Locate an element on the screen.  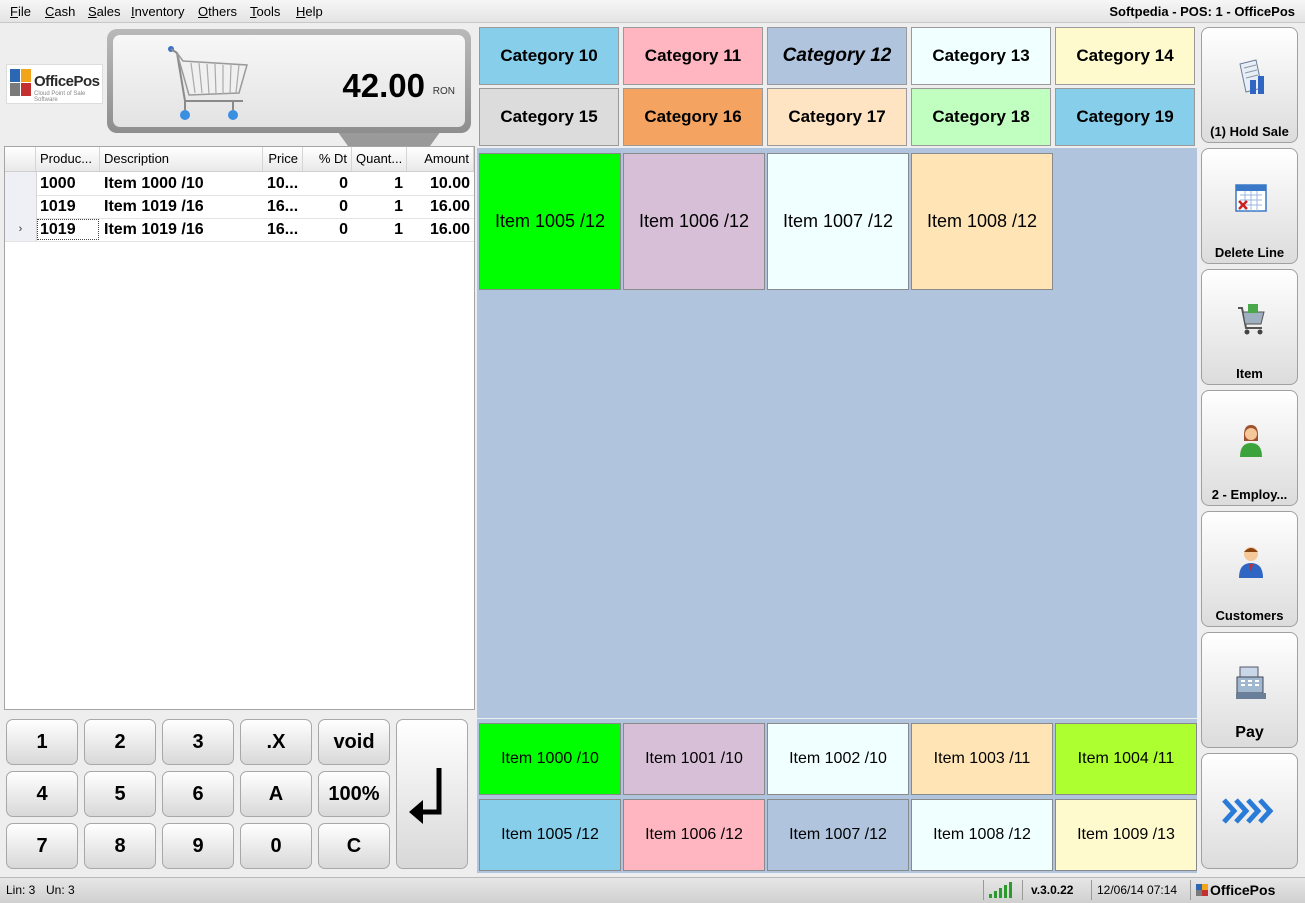
menu-others: Others is located at coordinates (217, 11).